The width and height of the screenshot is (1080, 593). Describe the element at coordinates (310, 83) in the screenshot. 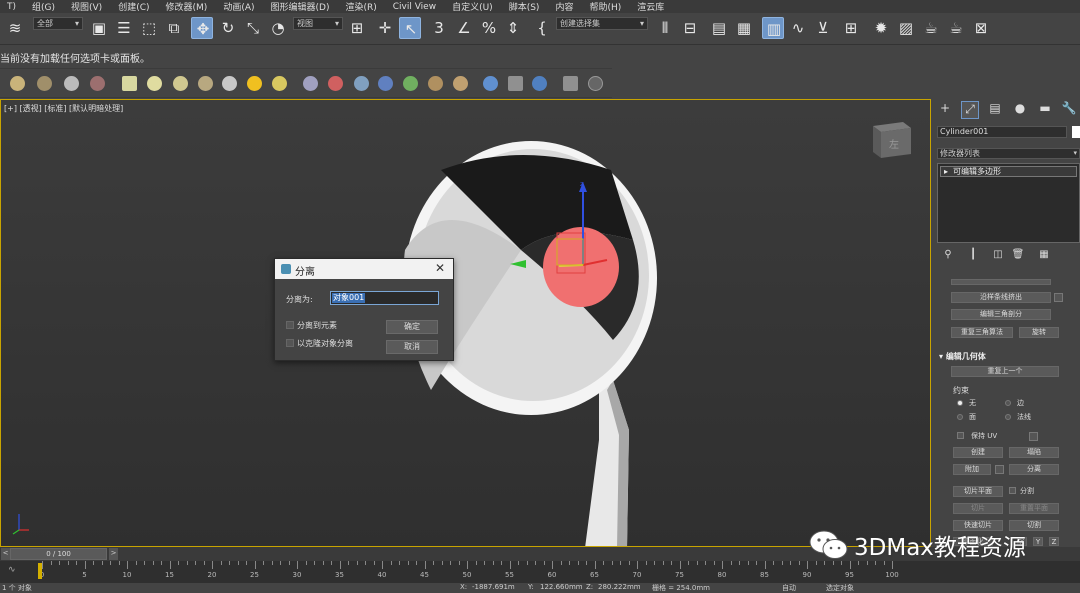

I see `particle-icon` at that location.